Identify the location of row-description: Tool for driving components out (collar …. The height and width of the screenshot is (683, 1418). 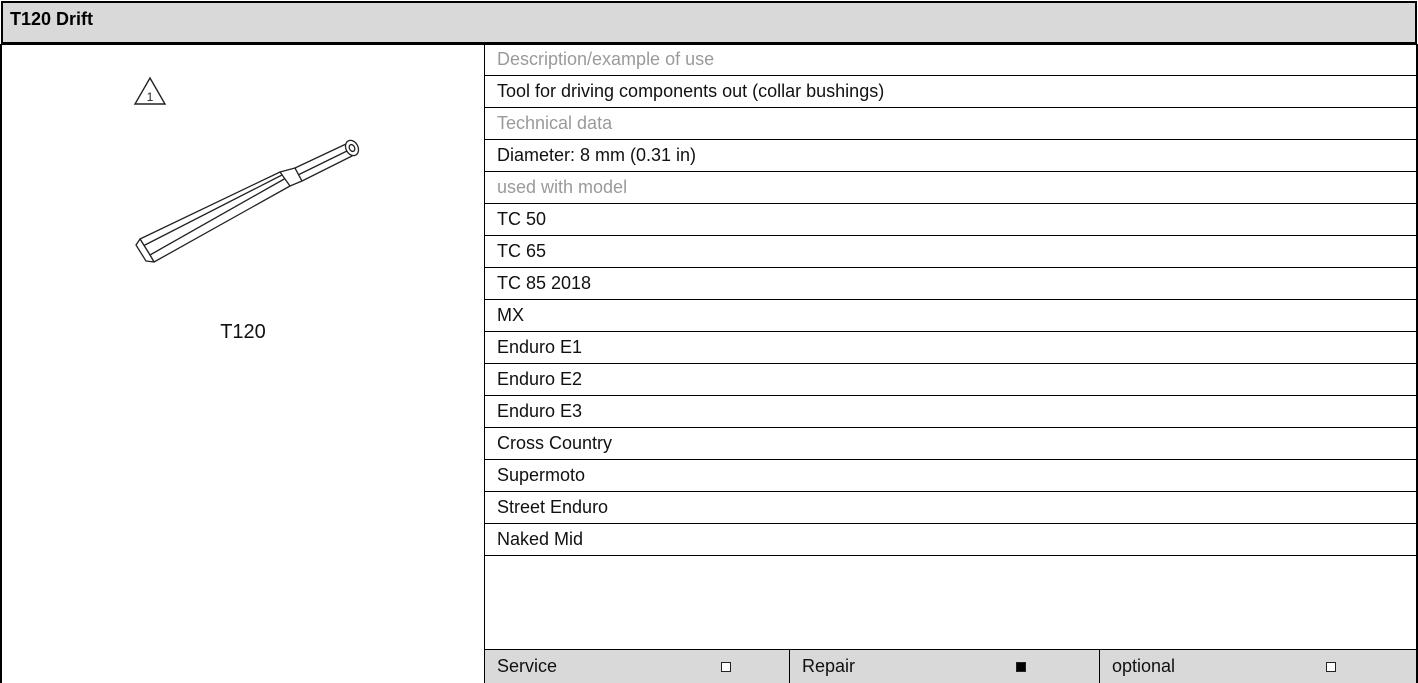
(950, 92).